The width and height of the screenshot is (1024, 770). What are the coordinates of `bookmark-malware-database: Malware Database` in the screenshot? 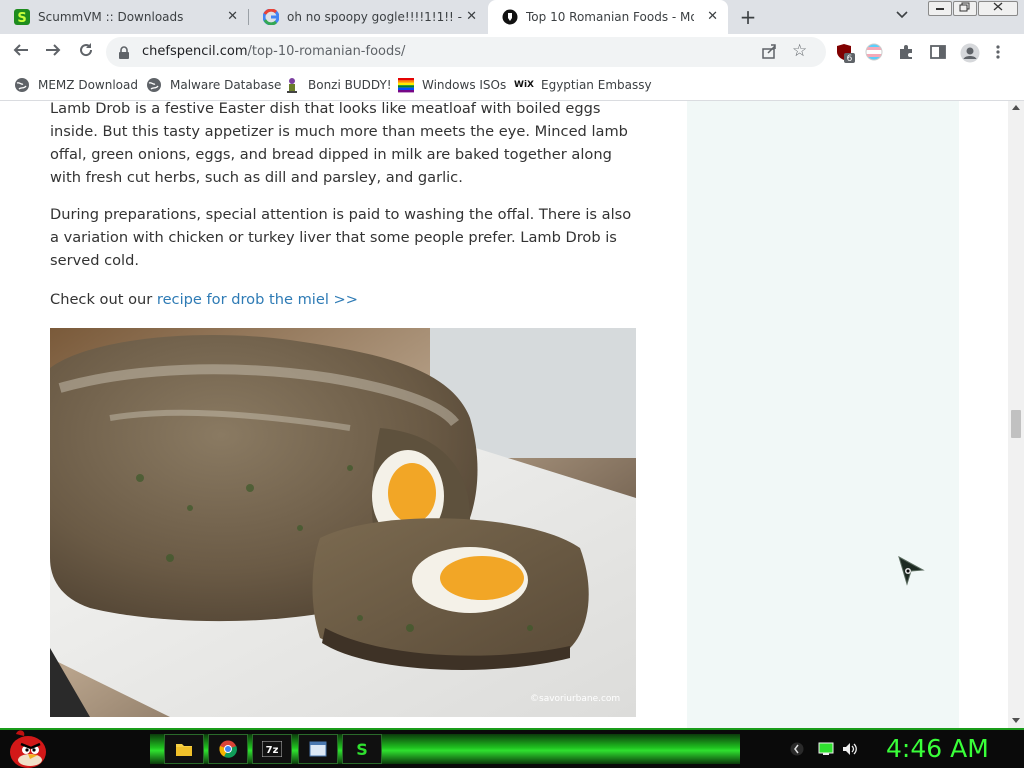 It's located at (213, 85).